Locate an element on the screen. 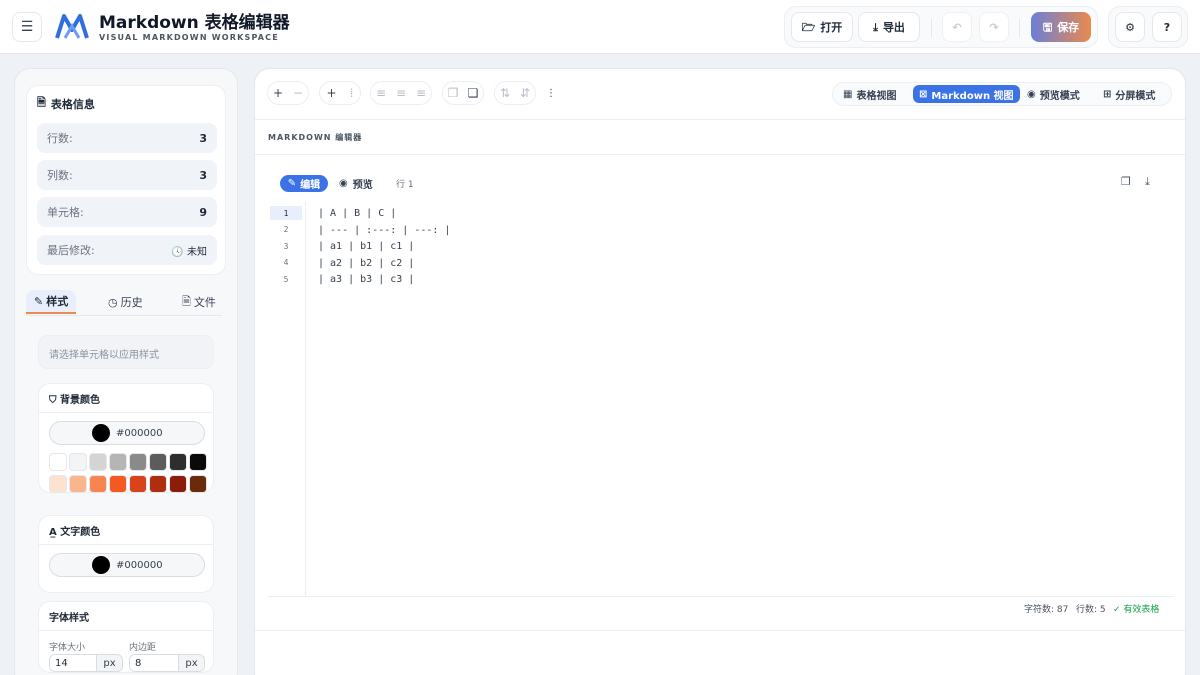  background-color-card: ⛉ 背景颜色 #000000 is located at coordinates (126, 438).